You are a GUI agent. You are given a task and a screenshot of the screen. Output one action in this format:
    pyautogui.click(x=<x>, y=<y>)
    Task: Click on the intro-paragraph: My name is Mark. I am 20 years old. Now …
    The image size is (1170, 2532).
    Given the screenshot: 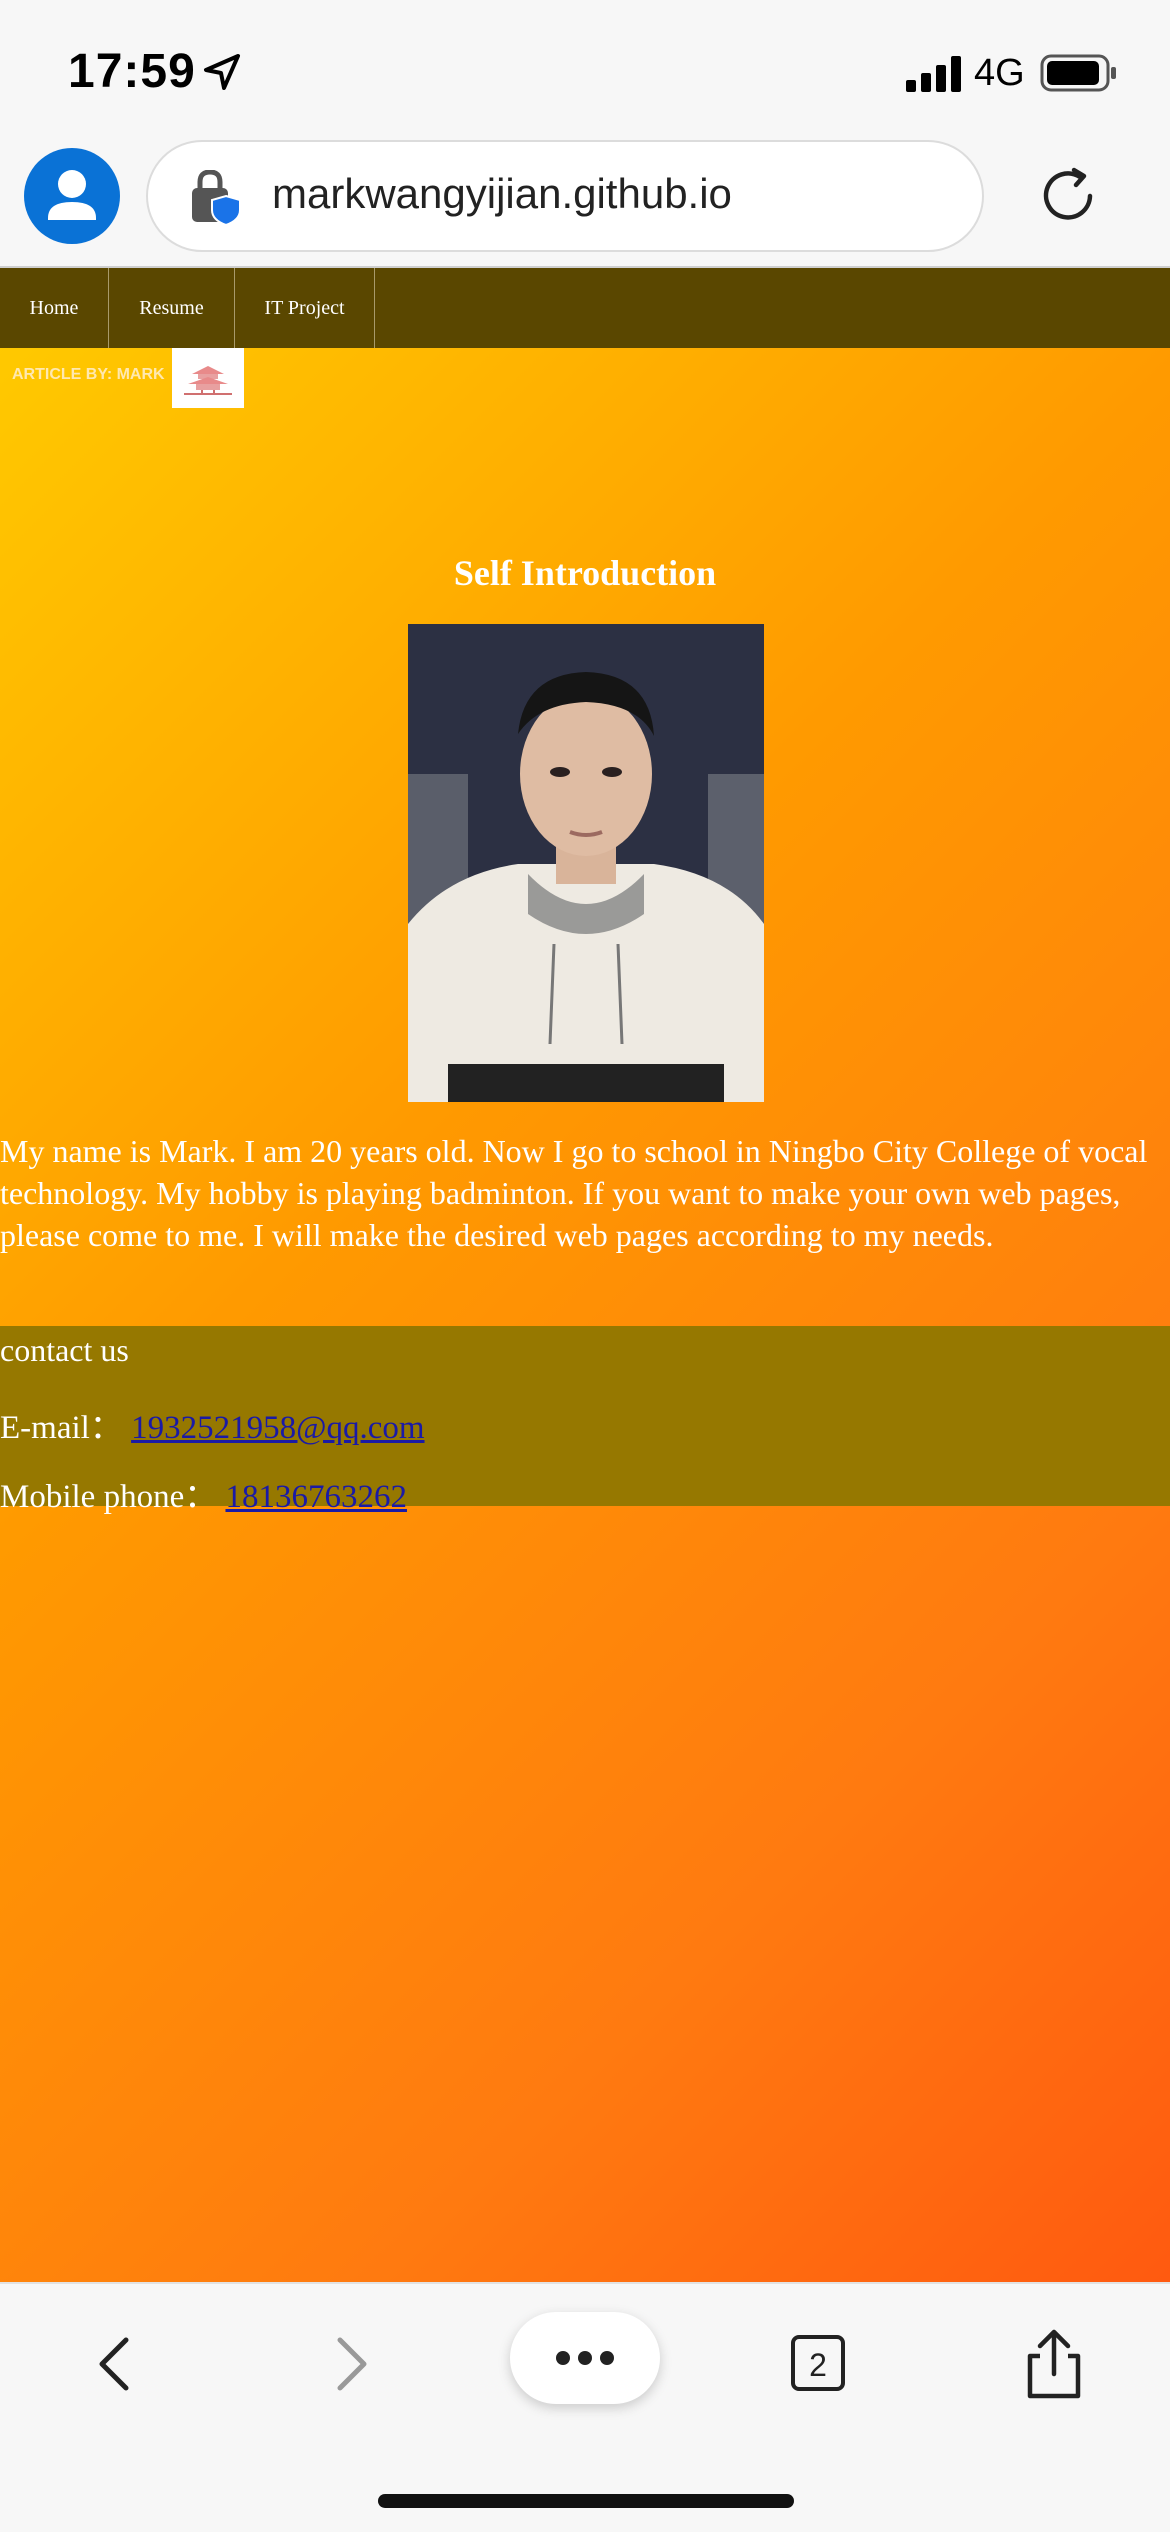 What is the action you would take?
    pyautogui.click(x=574, y=1193)
    